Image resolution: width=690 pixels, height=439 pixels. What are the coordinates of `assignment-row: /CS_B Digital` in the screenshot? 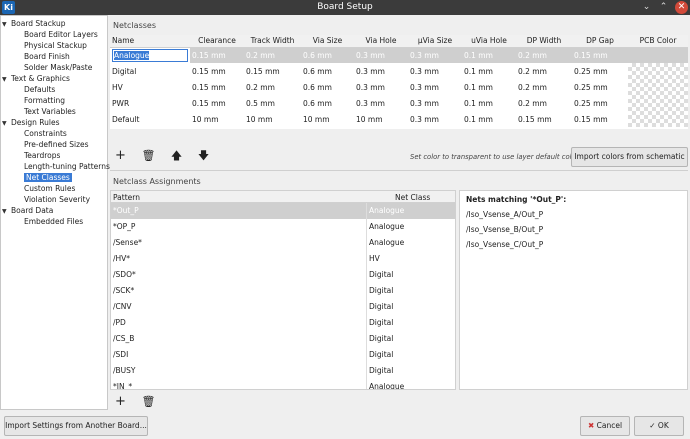 It's located at (283, 339).